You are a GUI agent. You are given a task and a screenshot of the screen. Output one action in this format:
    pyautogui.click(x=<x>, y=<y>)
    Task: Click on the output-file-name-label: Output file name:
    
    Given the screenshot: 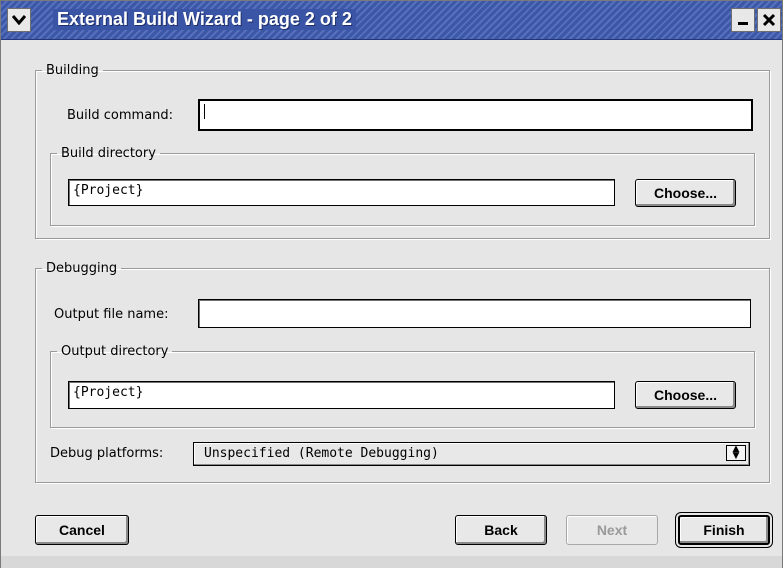 What is the action you would take?
    pyautogui.click(x=111, y=314)
    